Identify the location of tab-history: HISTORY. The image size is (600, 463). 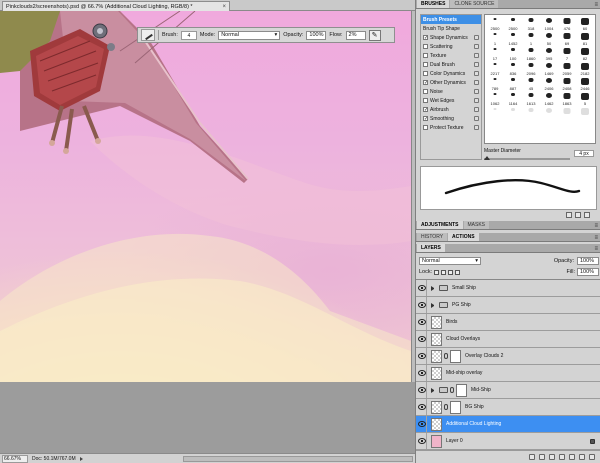
(432, 237).